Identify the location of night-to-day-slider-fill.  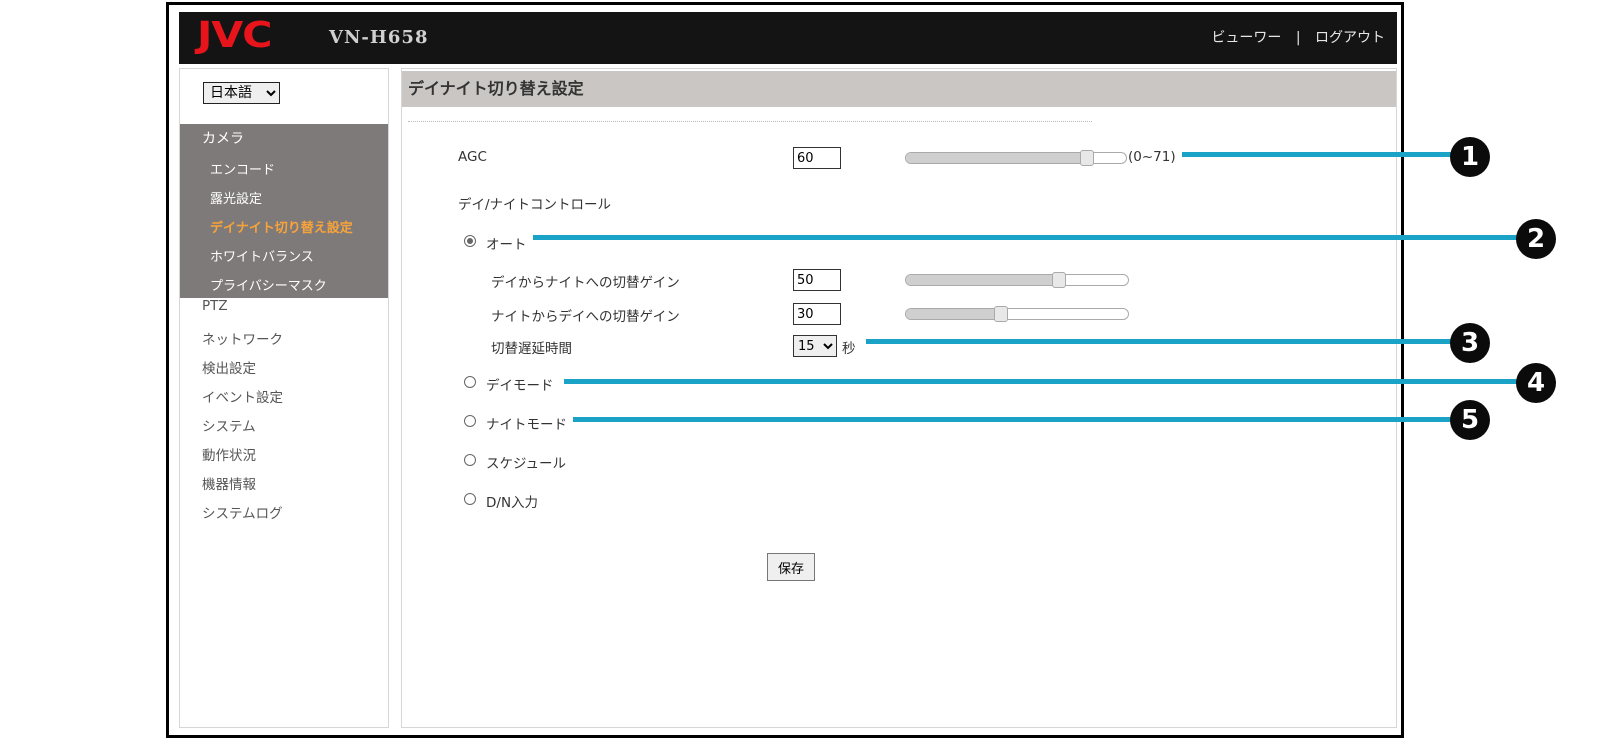
(953, 314).